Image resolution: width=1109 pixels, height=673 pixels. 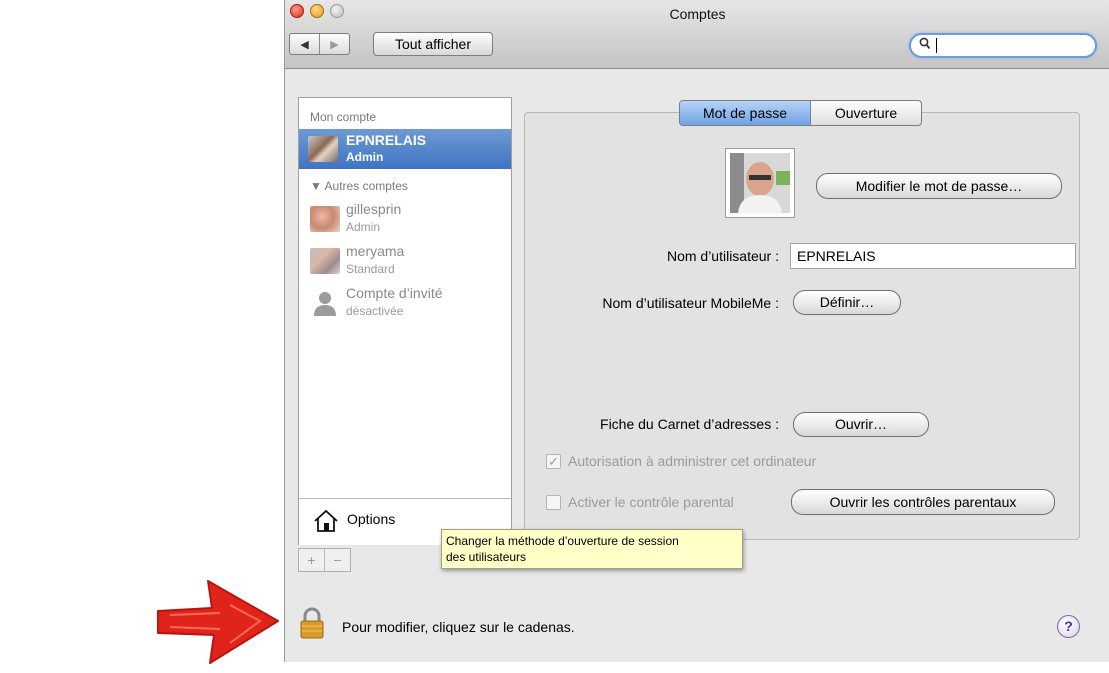 What do you see at coordinates (343, 117) in the screenshot?
I see `my-account-header: Mon compte` at bounding box center [343, 117].